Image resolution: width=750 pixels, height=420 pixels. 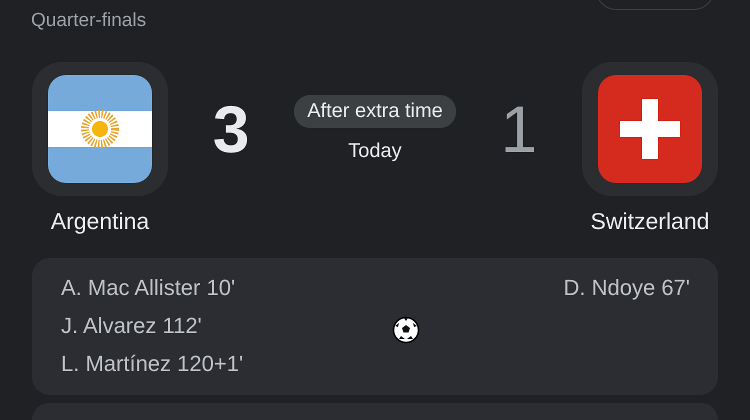 I want to click on match-date: Today, so click(x=375, y=151).